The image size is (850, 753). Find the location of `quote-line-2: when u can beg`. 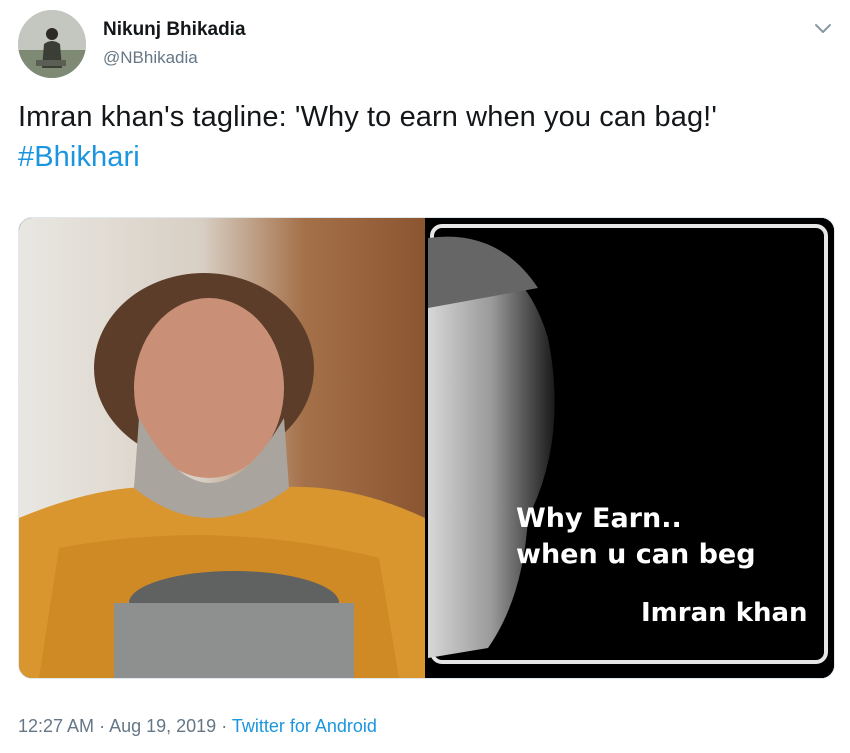

quote-line-2: when u can beg is located at coordinates (636, 554).